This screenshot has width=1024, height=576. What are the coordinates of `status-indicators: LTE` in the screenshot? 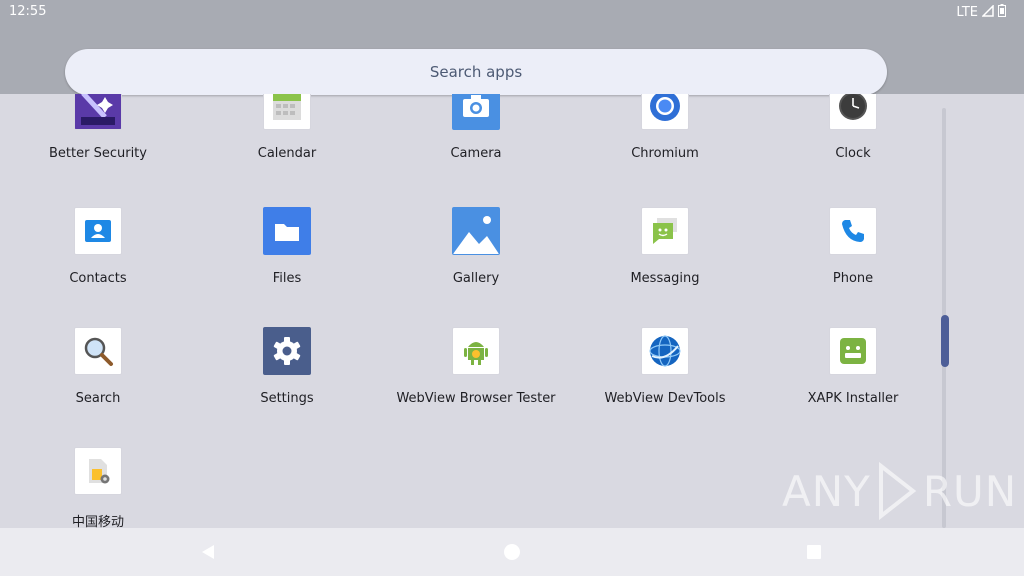 It's located at (981, 12).